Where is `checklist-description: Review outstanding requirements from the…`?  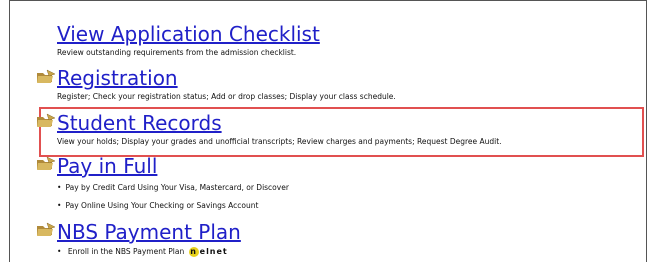 checklist-description: Review outstanding requirements from the… is located at coordinates (177, 52).